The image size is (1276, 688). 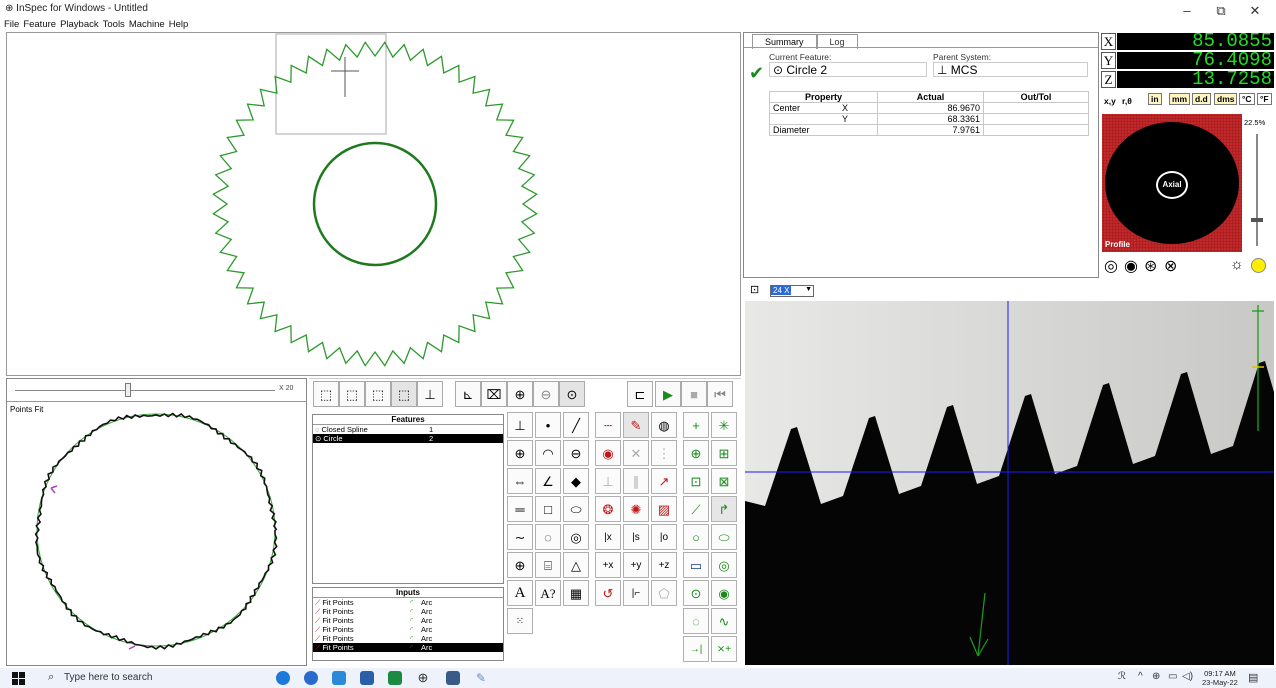 What do you see at coordinates (430, 394) in the screenshot?
I see `axis-icon: ⊥` at bounding box center [430, 394].